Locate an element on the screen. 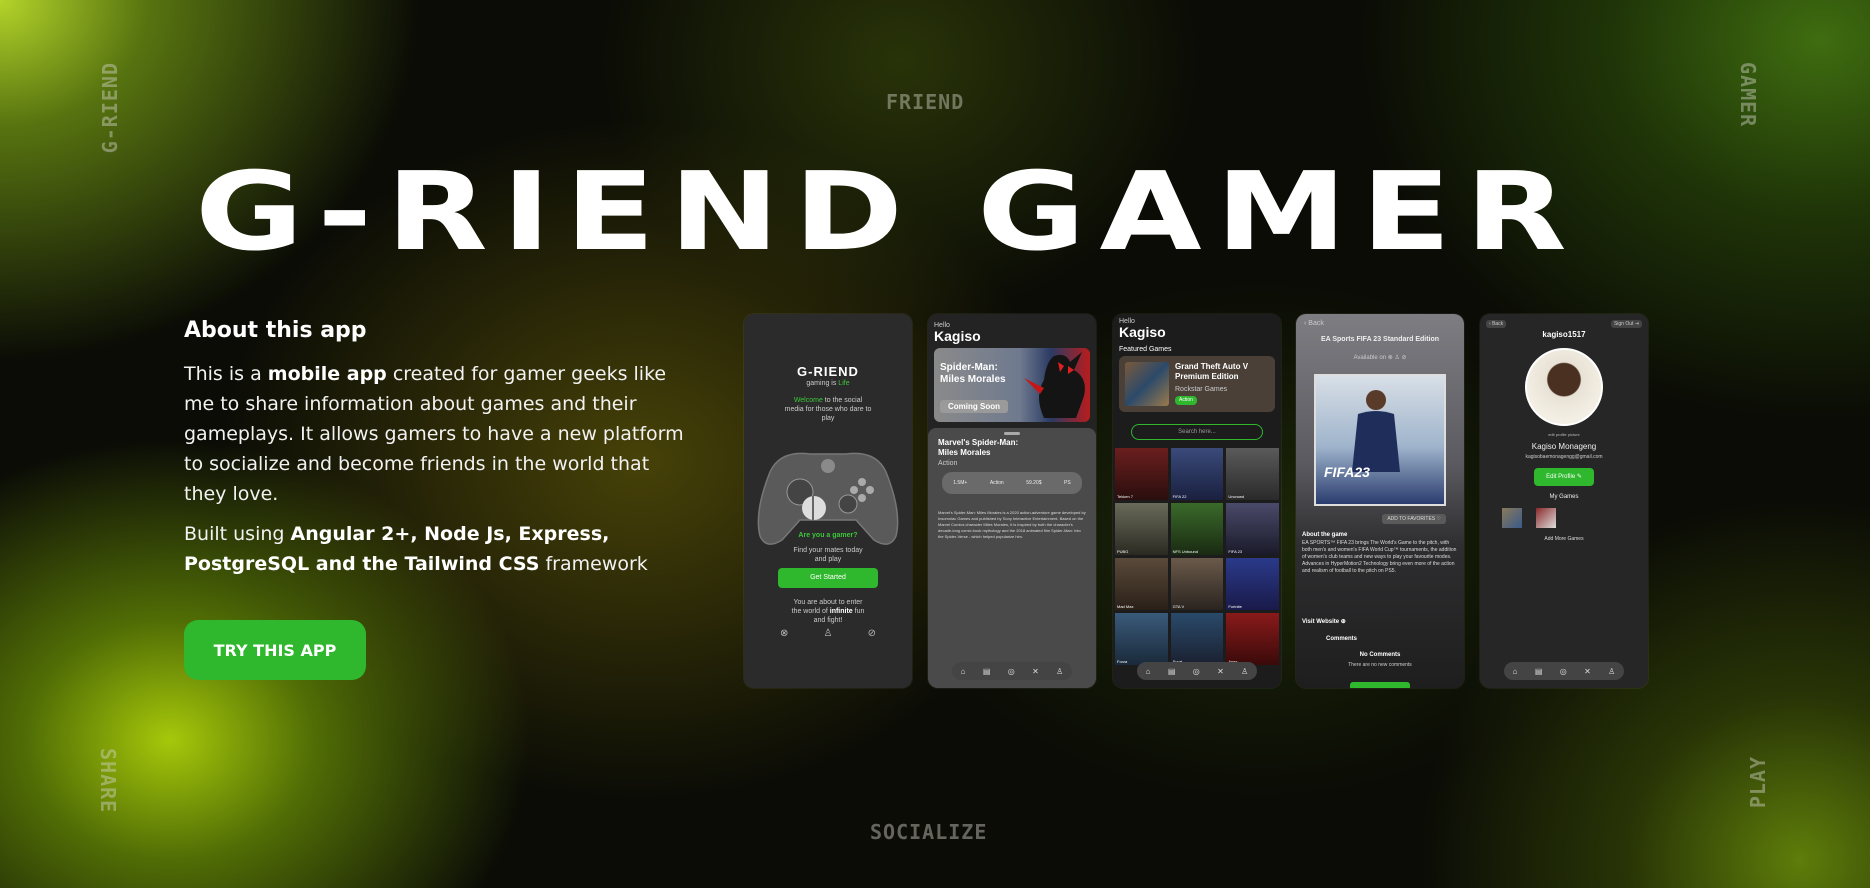 The height and width of the screenshot is (888, 1870). game-tile: GTA V is located at coordinates (1197, 584).